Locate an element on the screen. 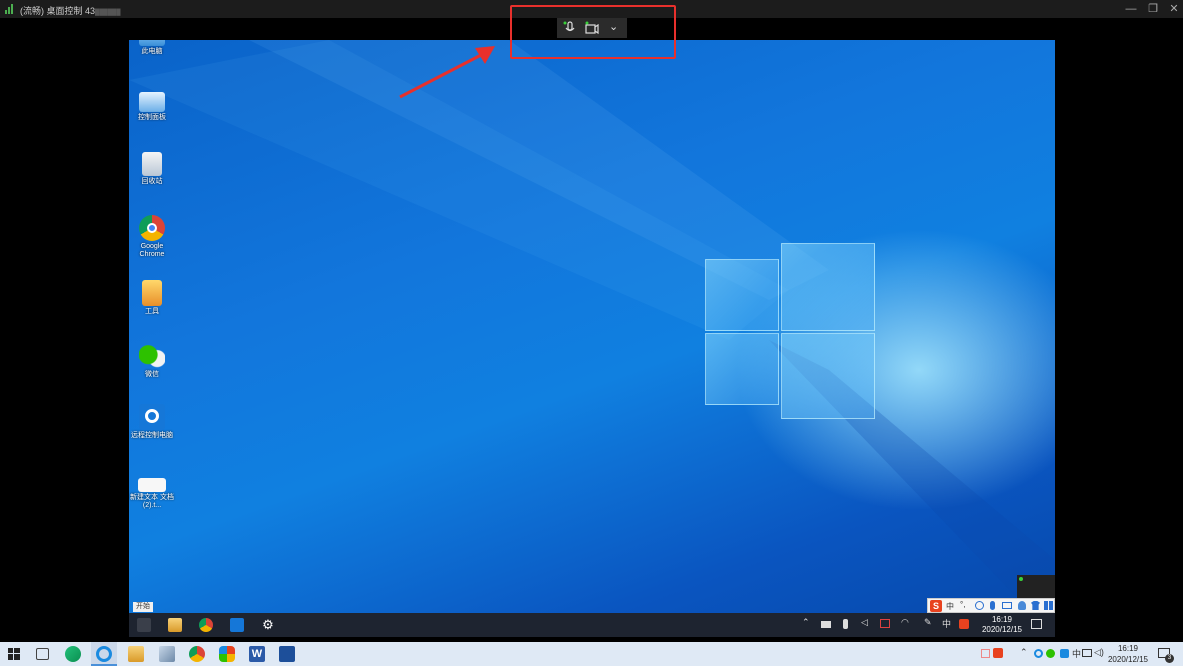  ime-toolbar: S 中 °, is located at coordinates (991, 605).